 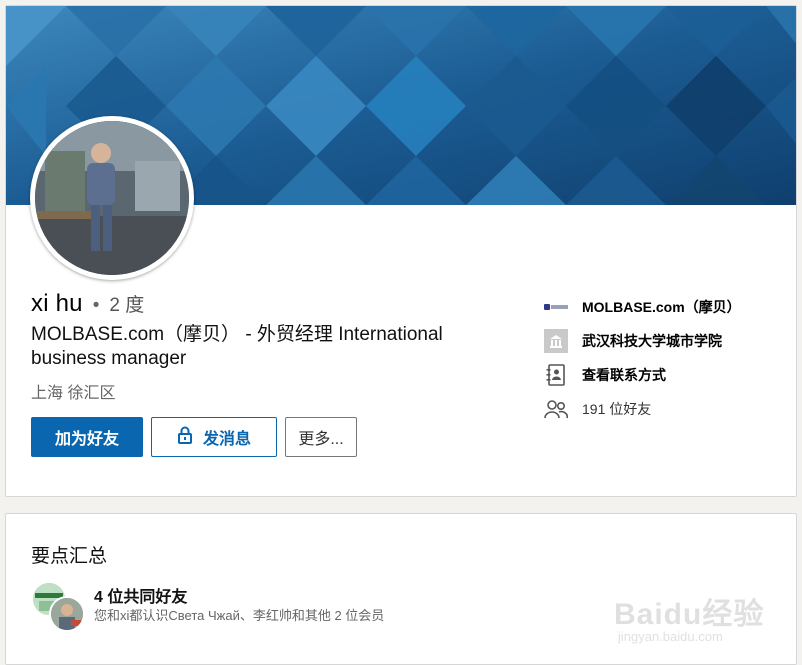 I want to click on avatar-photo-illustration, so click(x=112, y=198).